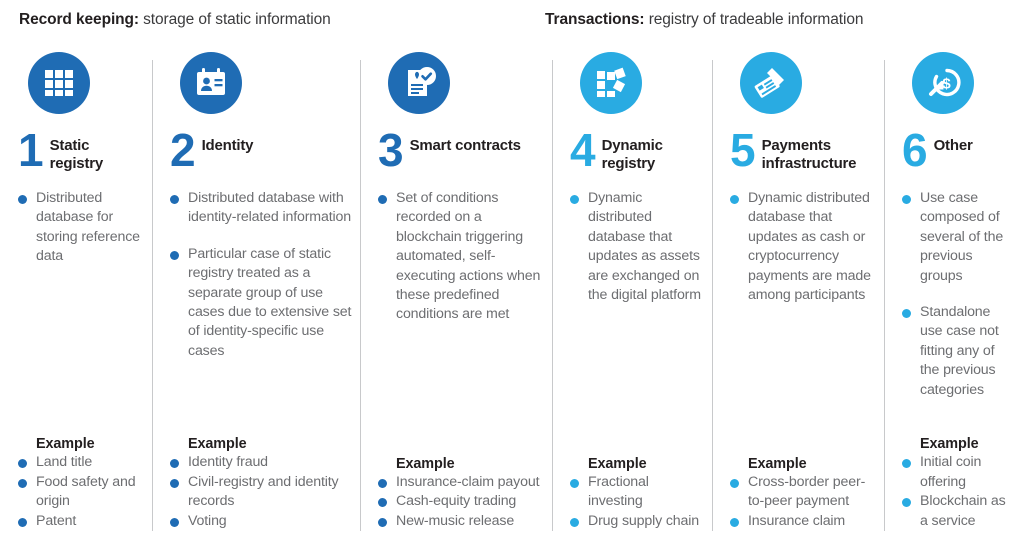 This screenshot has height=545, width=1024. I want to click on example-text: Cross-border peer-to-peer payment, so click(807, 491).